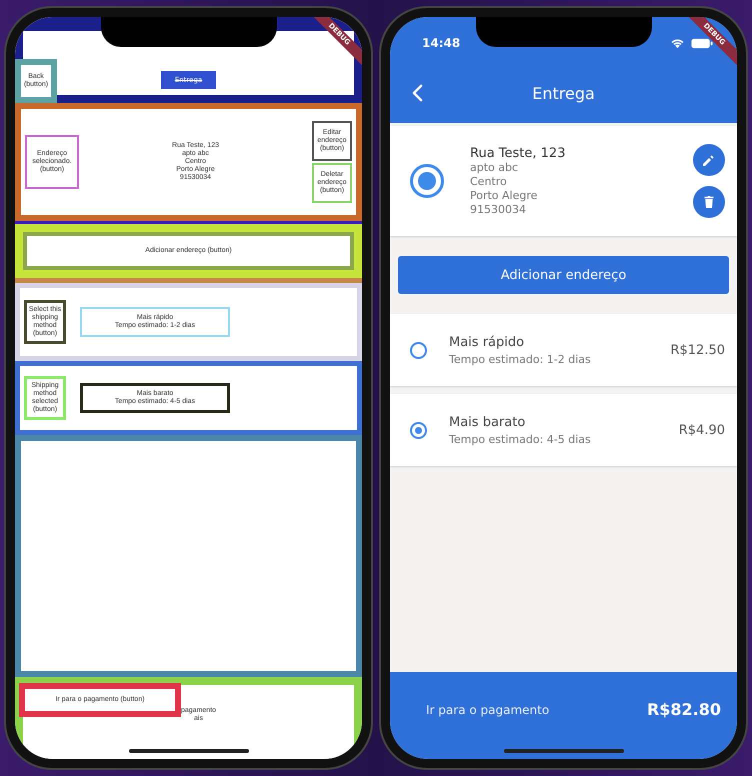 Image resolution: width=752 pixels, height=776 pixels. I want to click on address-line: Centro, so click(489, 181).